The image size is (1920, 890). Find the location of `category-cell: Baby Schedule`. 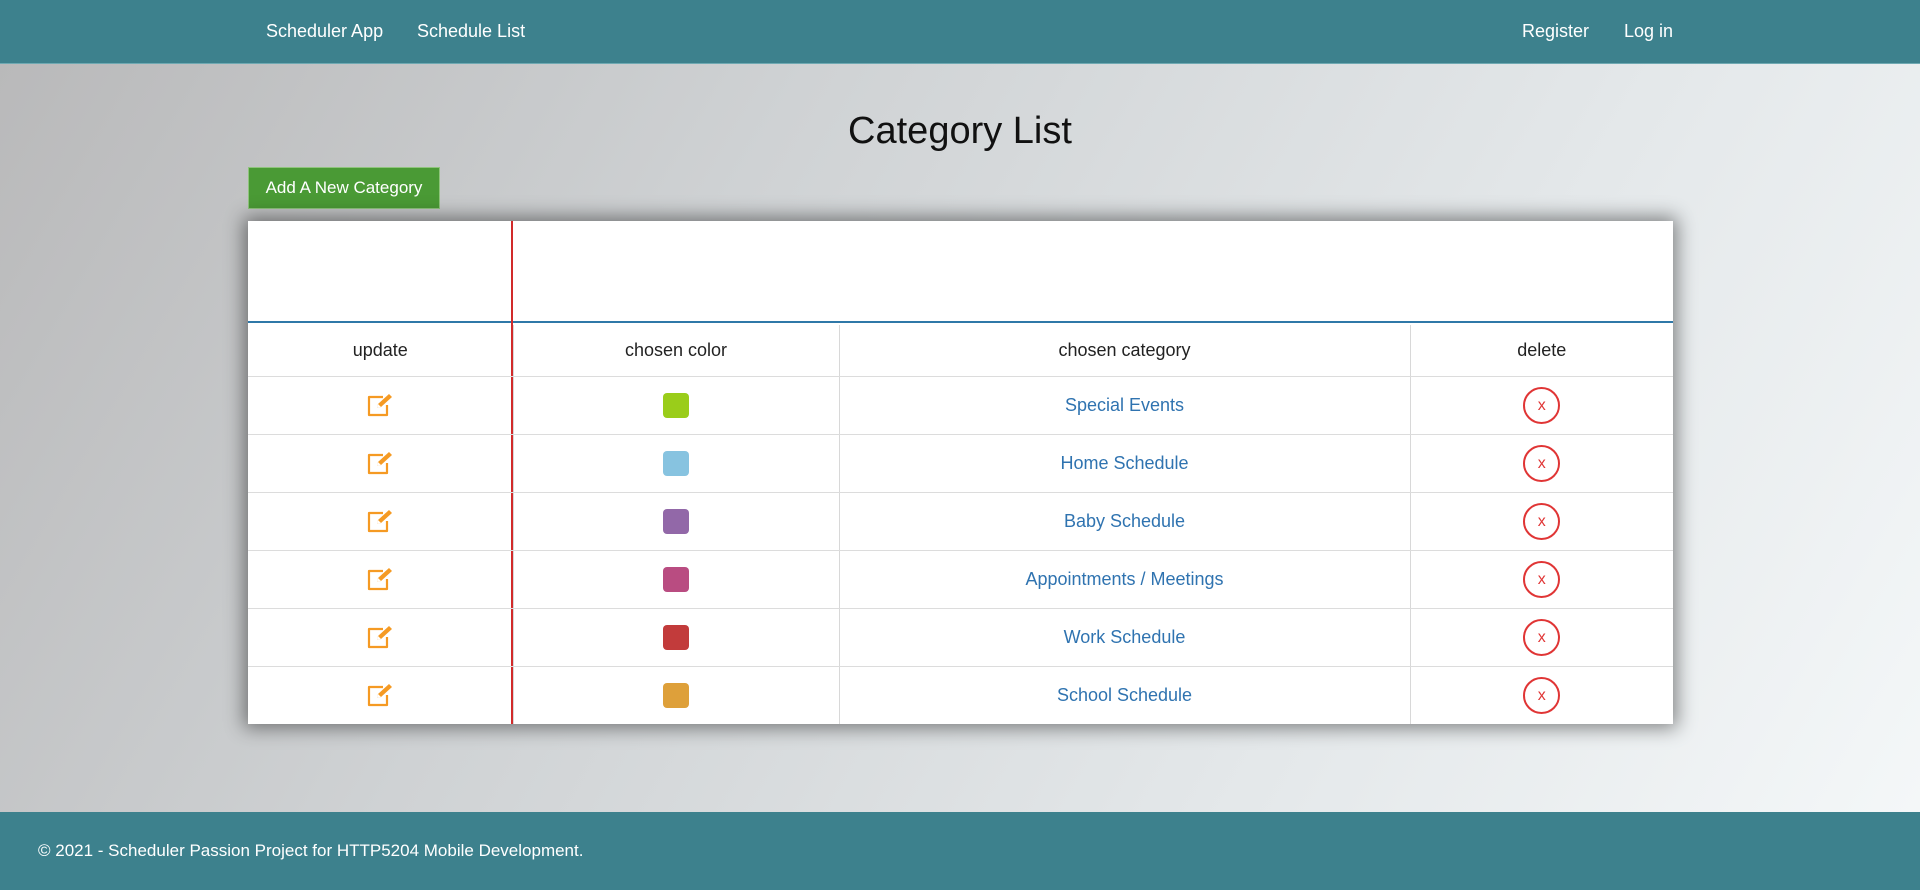

category-cell: Baby Schedule is located at coordinates (1124, 521).